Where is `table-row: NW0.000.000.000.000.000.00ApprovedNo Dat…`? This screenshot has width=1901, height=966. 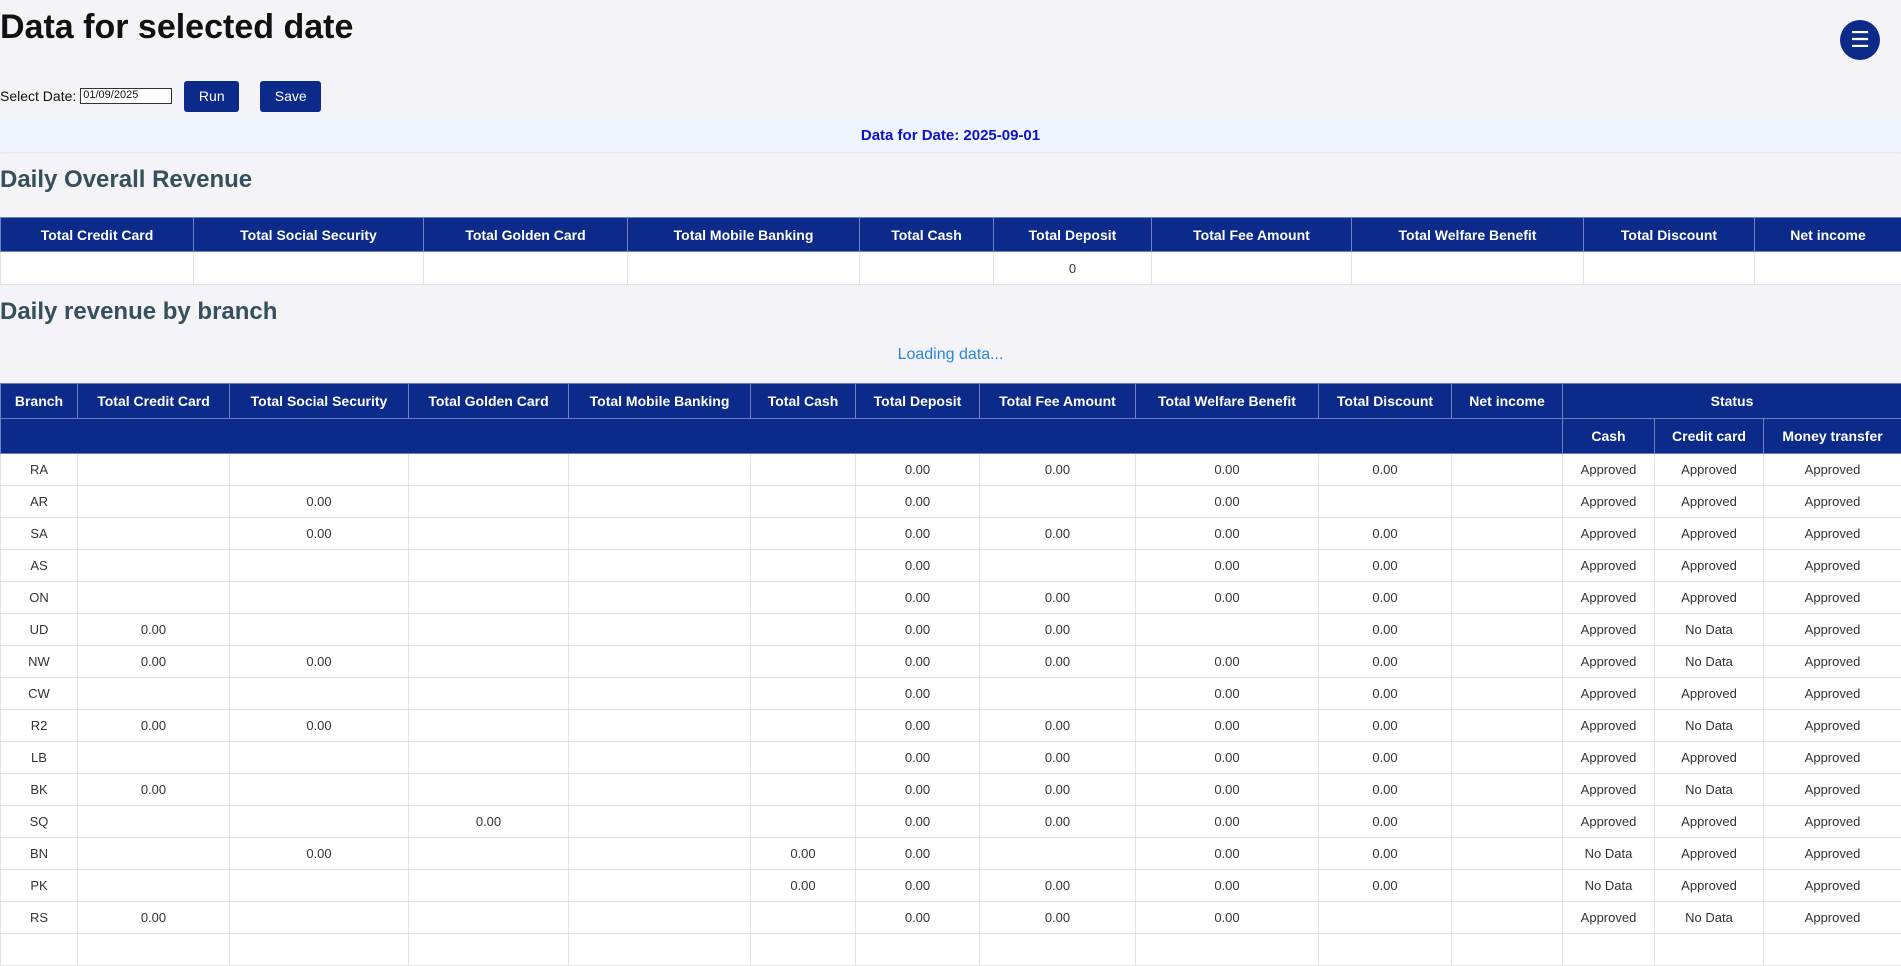 table-row: NW0.000.000.000.000.000.00ApprovedNo Dat… is located at coordinates (951, 662).